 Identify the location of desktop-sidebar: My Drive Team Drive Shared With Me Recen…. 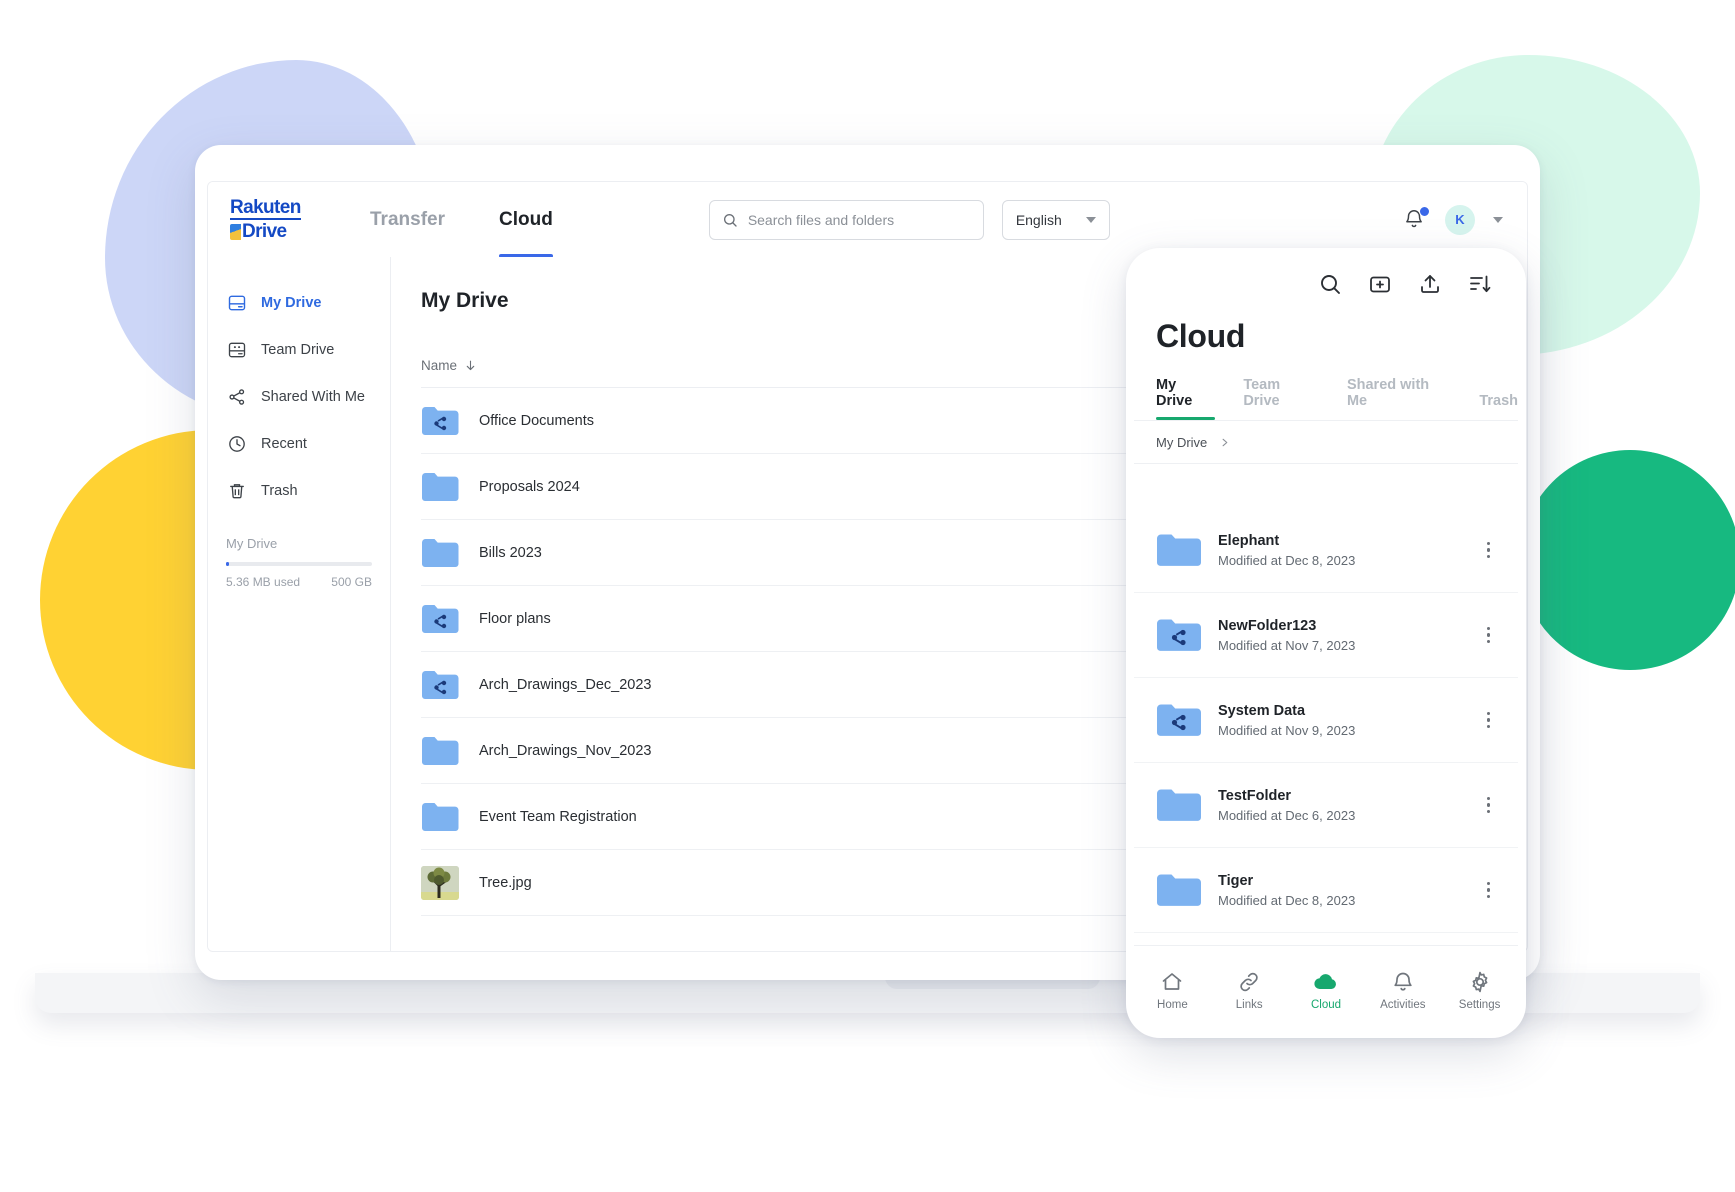
(299, 604).